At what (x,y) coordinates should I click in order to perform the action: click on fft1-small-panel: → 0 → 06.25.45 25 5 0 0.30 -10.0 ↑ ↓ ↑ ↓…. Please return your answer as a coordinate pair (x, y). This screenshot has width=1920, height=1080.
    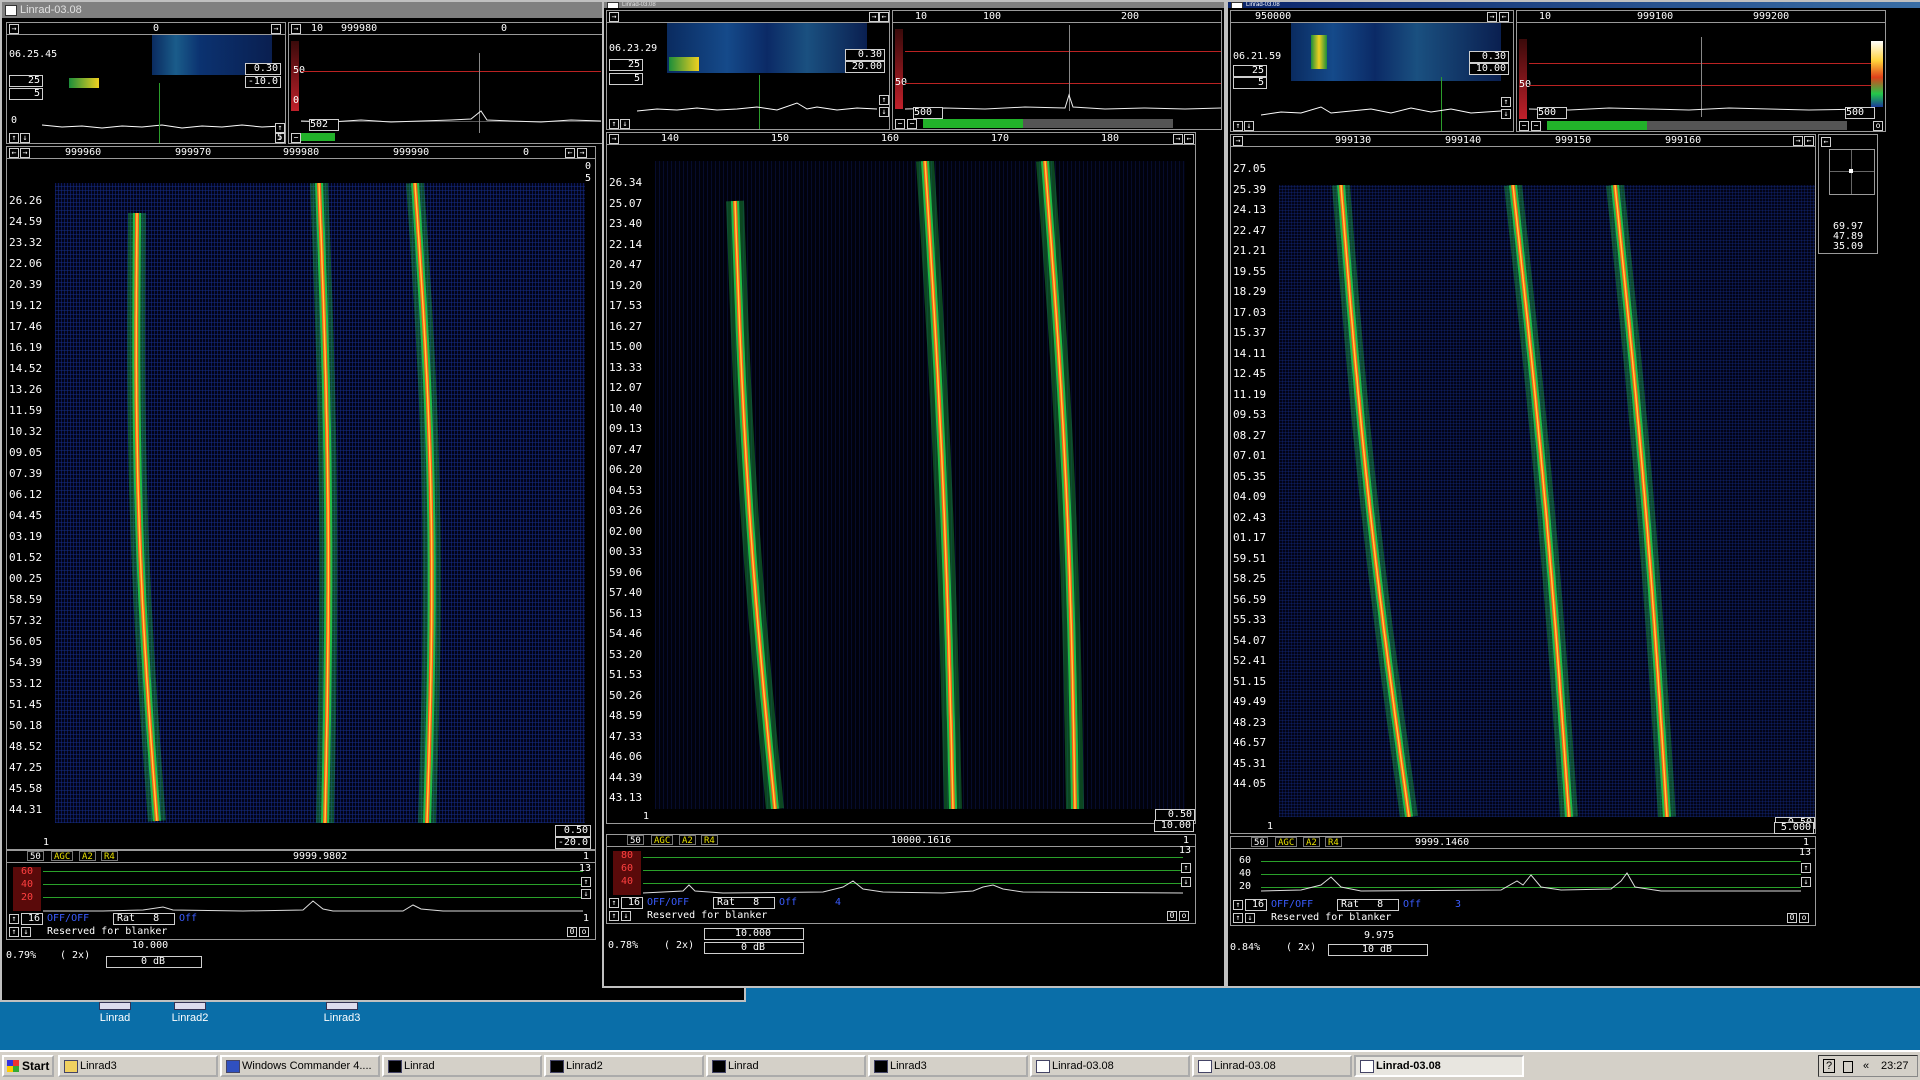
    Looking at the image, I should click on (146, 83).